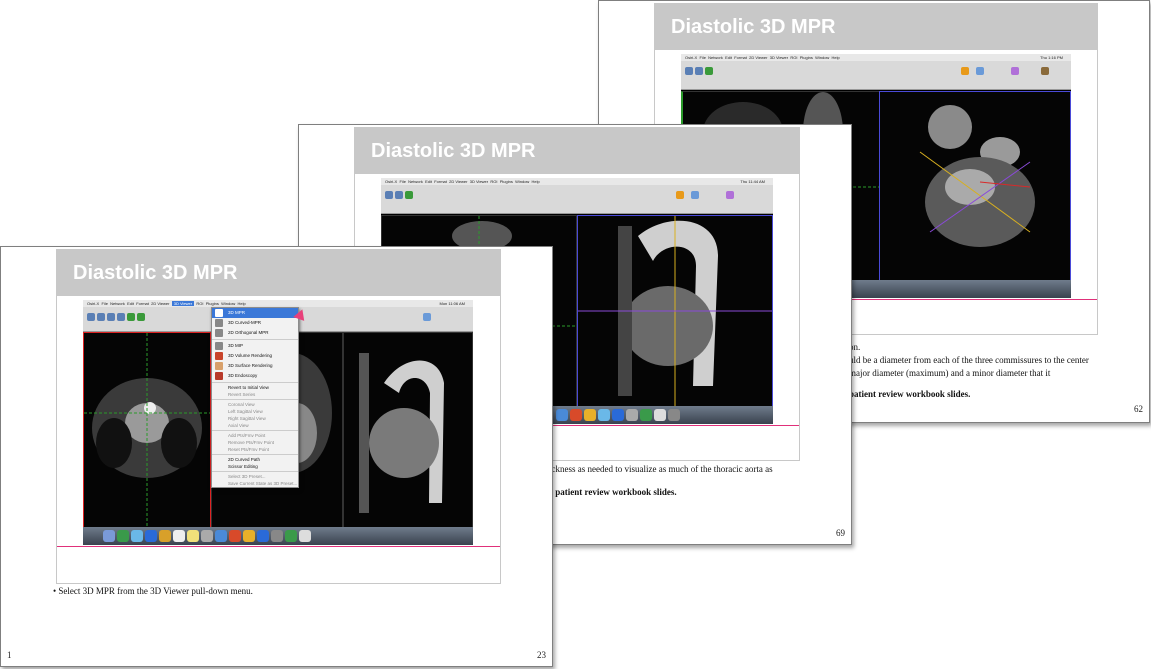 The width and height of the screenshot is (1151, 669). Describe the element at coordinates (613, 492) in the screenshot. I see `notes-bold-line: e patient review workbook slides.` at that location.